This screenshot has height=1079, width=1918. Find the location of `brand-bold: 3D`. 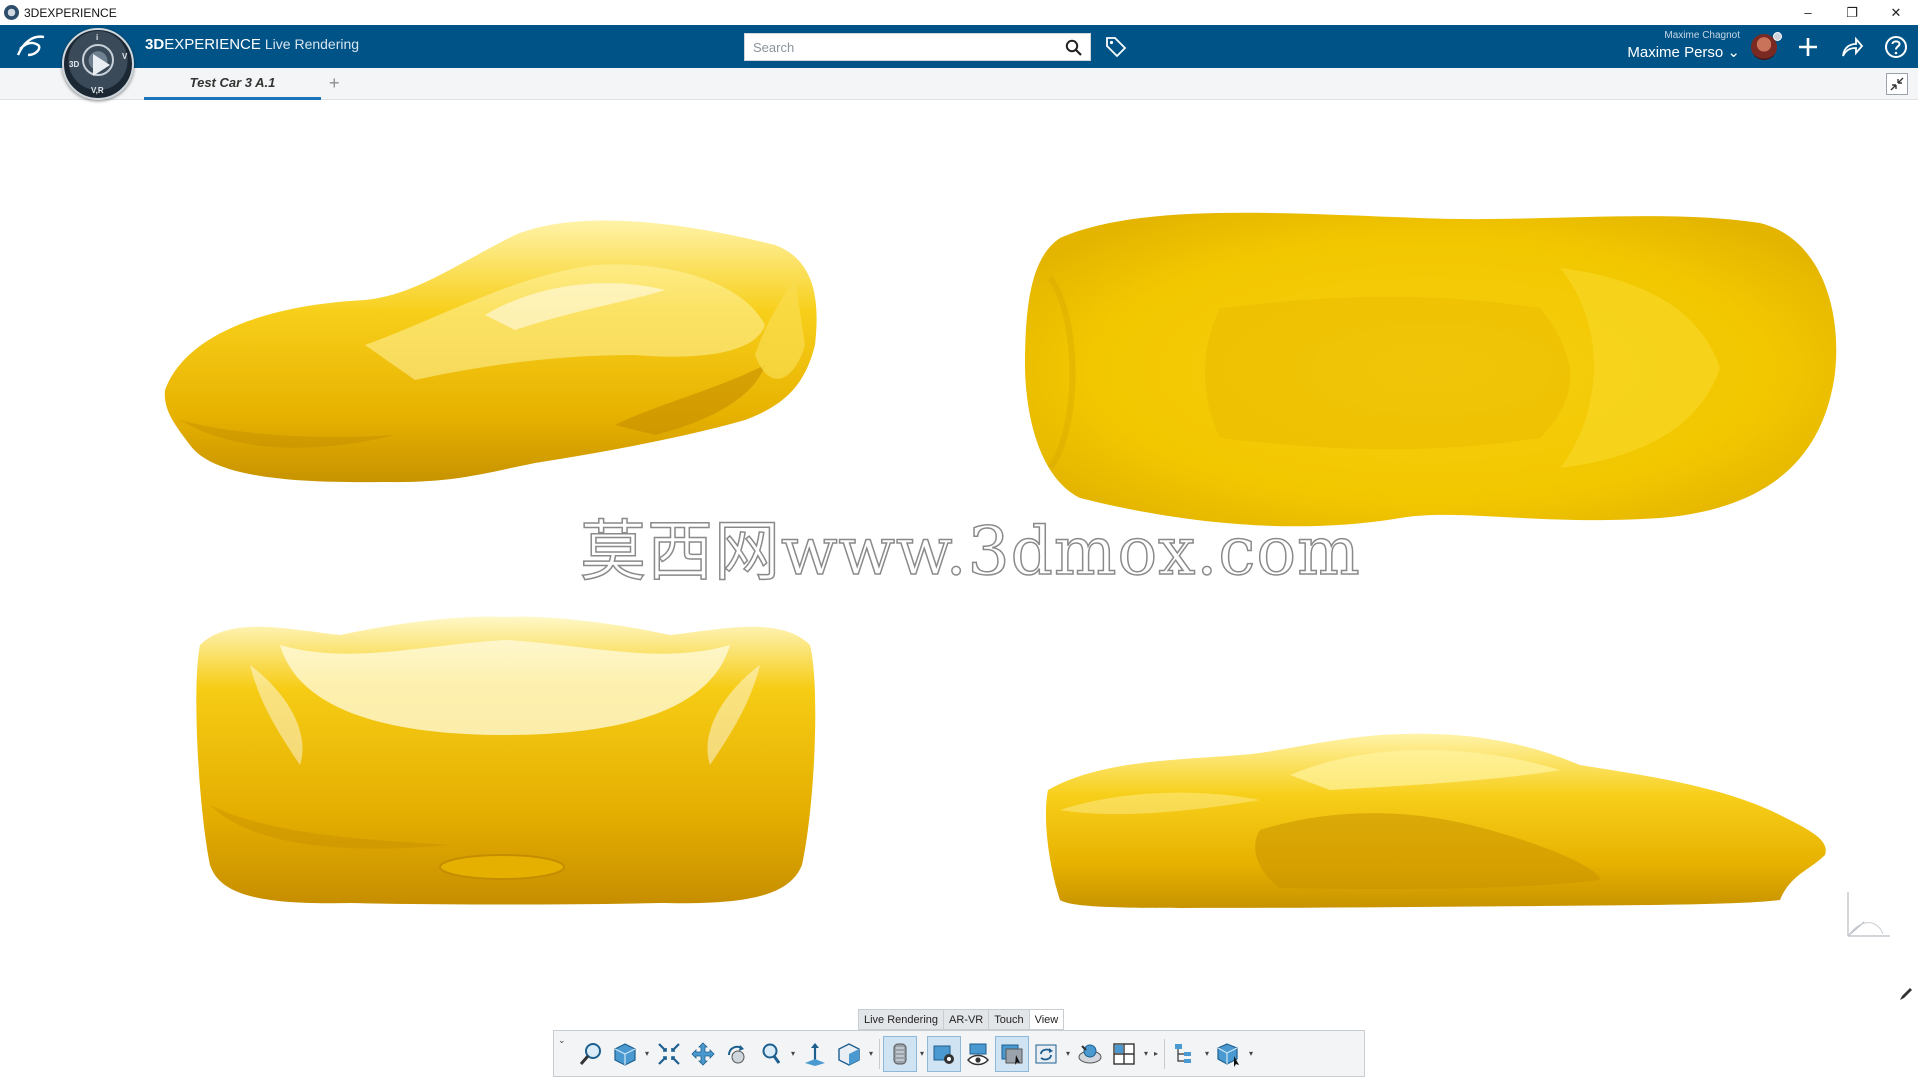

brand-bold: 3D is located at coordinates (155, 44).